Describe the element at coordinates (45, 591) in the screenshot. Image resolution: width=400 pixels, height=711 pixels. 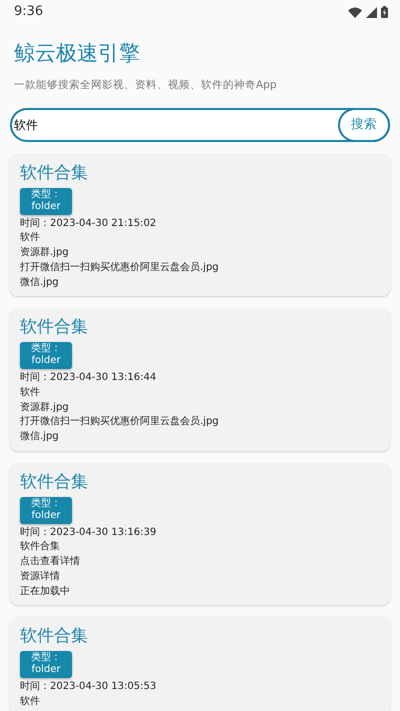
I see `result-line: 正在加载中` at that location.